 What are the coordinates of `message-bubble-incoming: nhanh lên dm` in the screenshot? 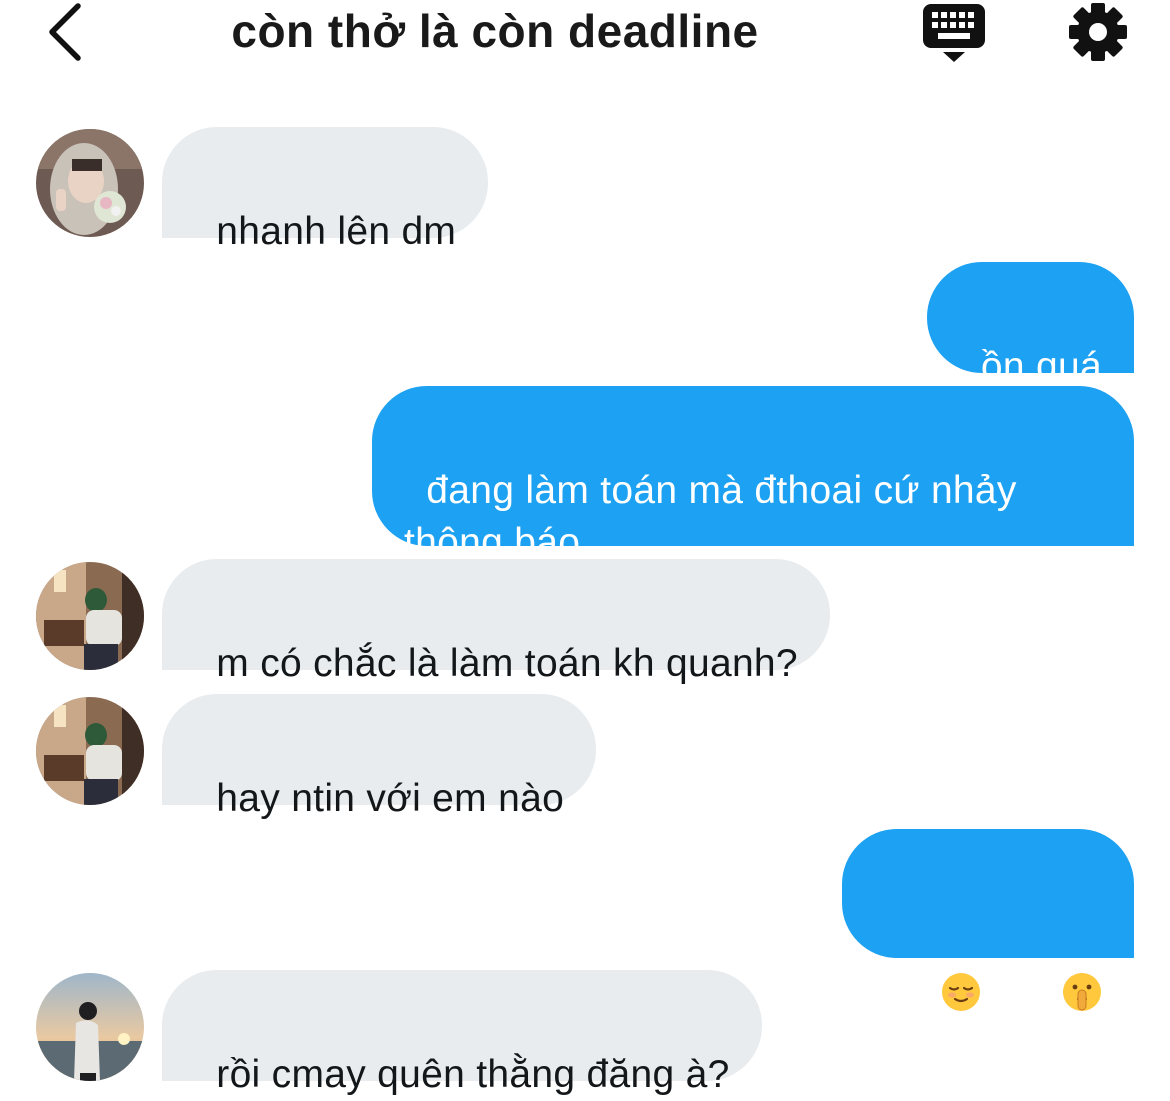 It's located at (325, 190).